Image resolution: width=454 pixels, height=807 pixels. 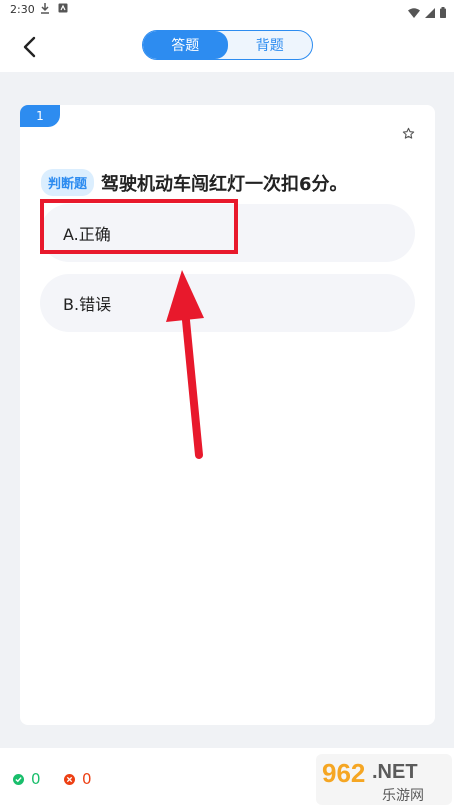 I want to click on x-circle-icon, so click(x=69, y=779).